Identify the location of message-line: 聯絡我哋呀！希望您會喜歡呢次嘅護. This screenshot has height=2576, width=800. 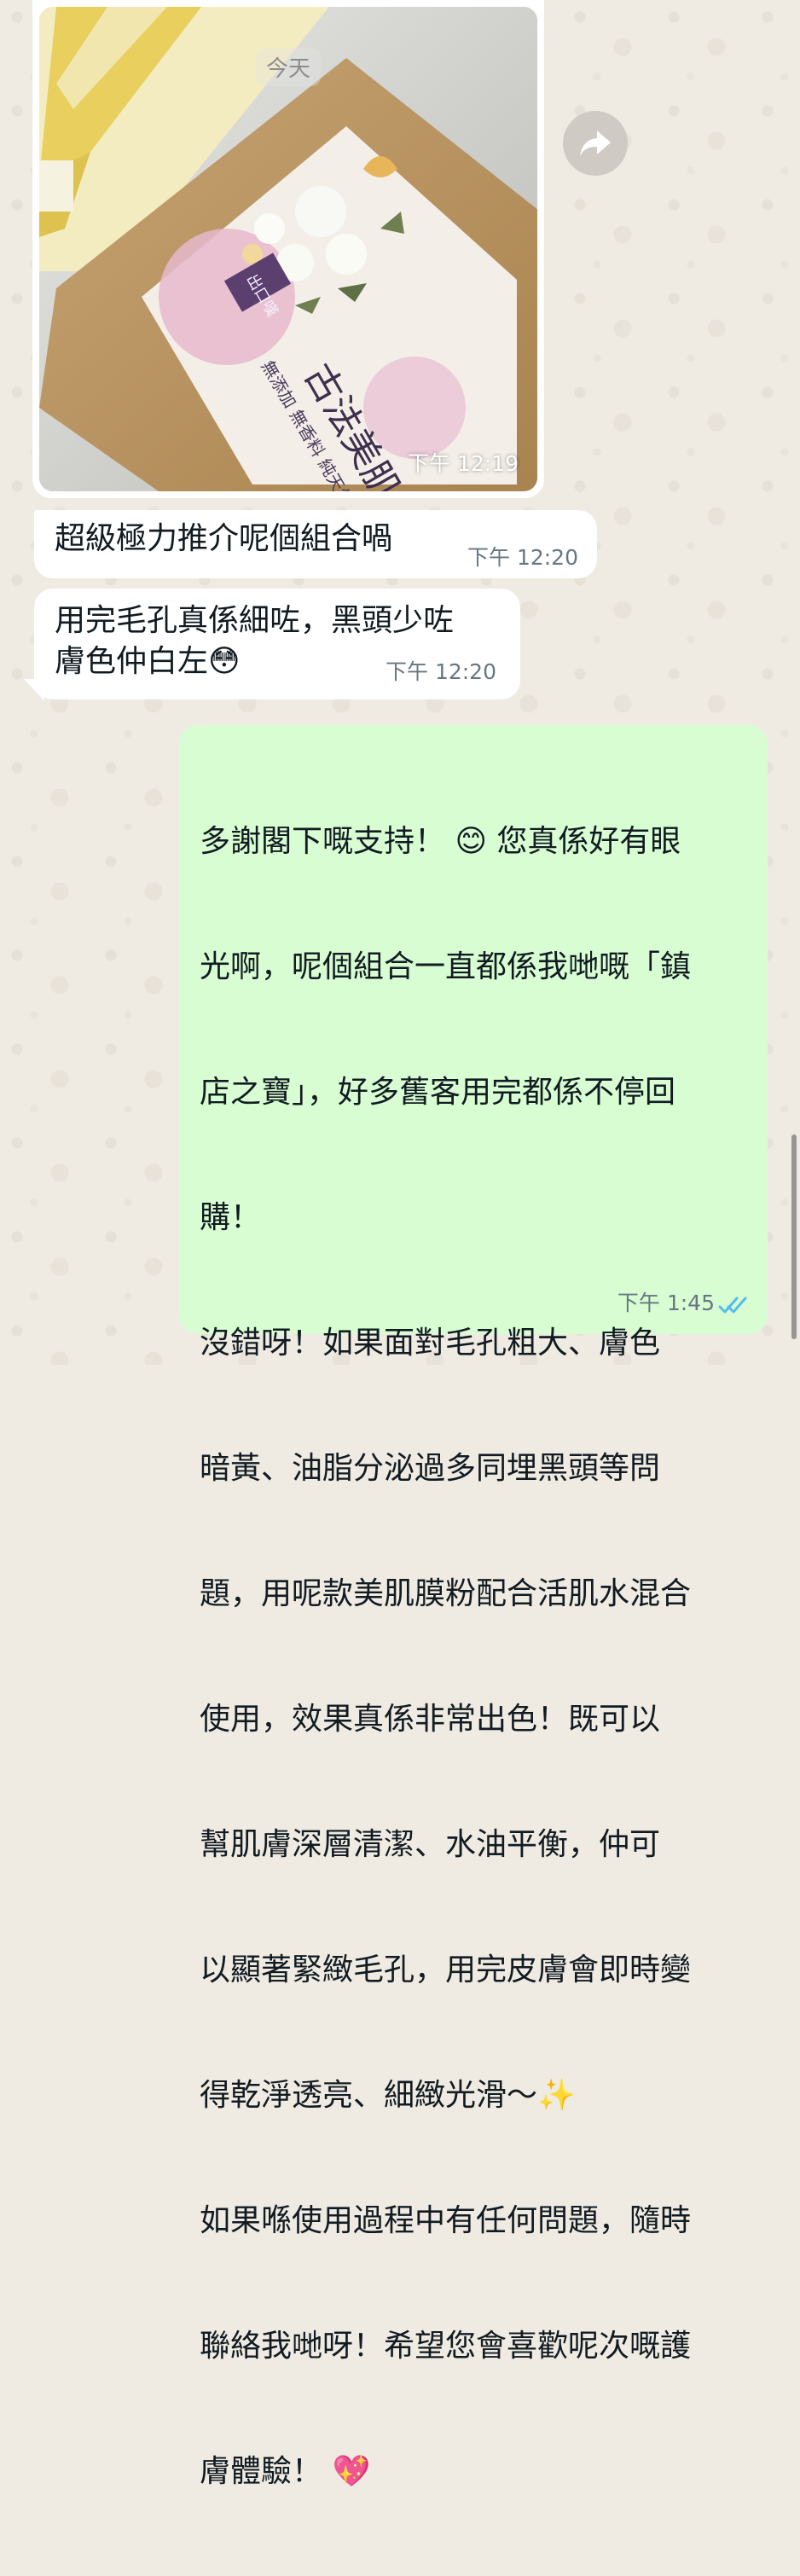
(446, 2346).